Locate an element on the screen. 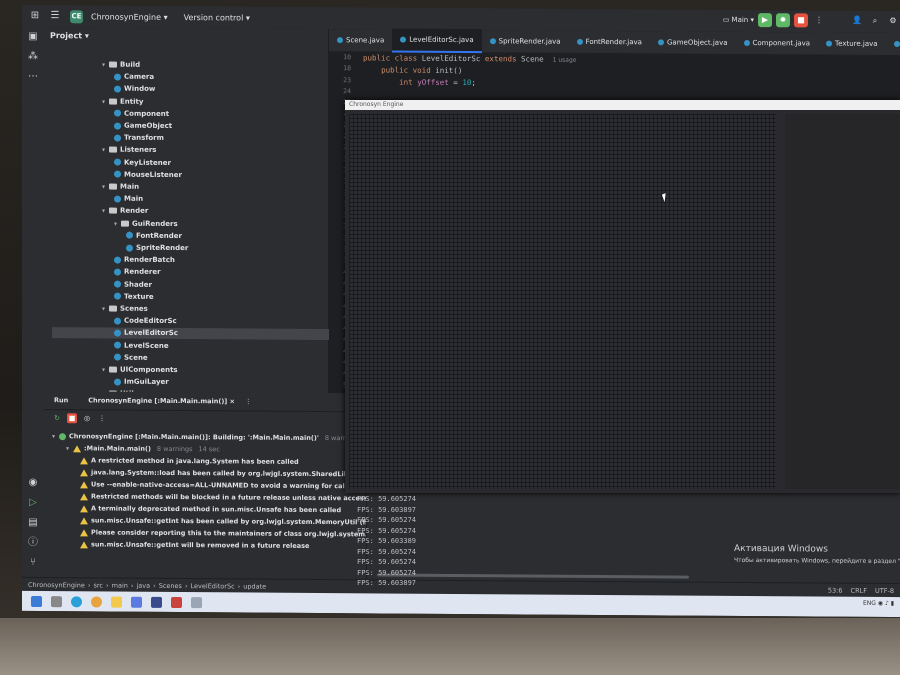 The width and height of the screenshot is (900, 675). more-actions-icon: ⋮ is located at coordinates (819, 20).